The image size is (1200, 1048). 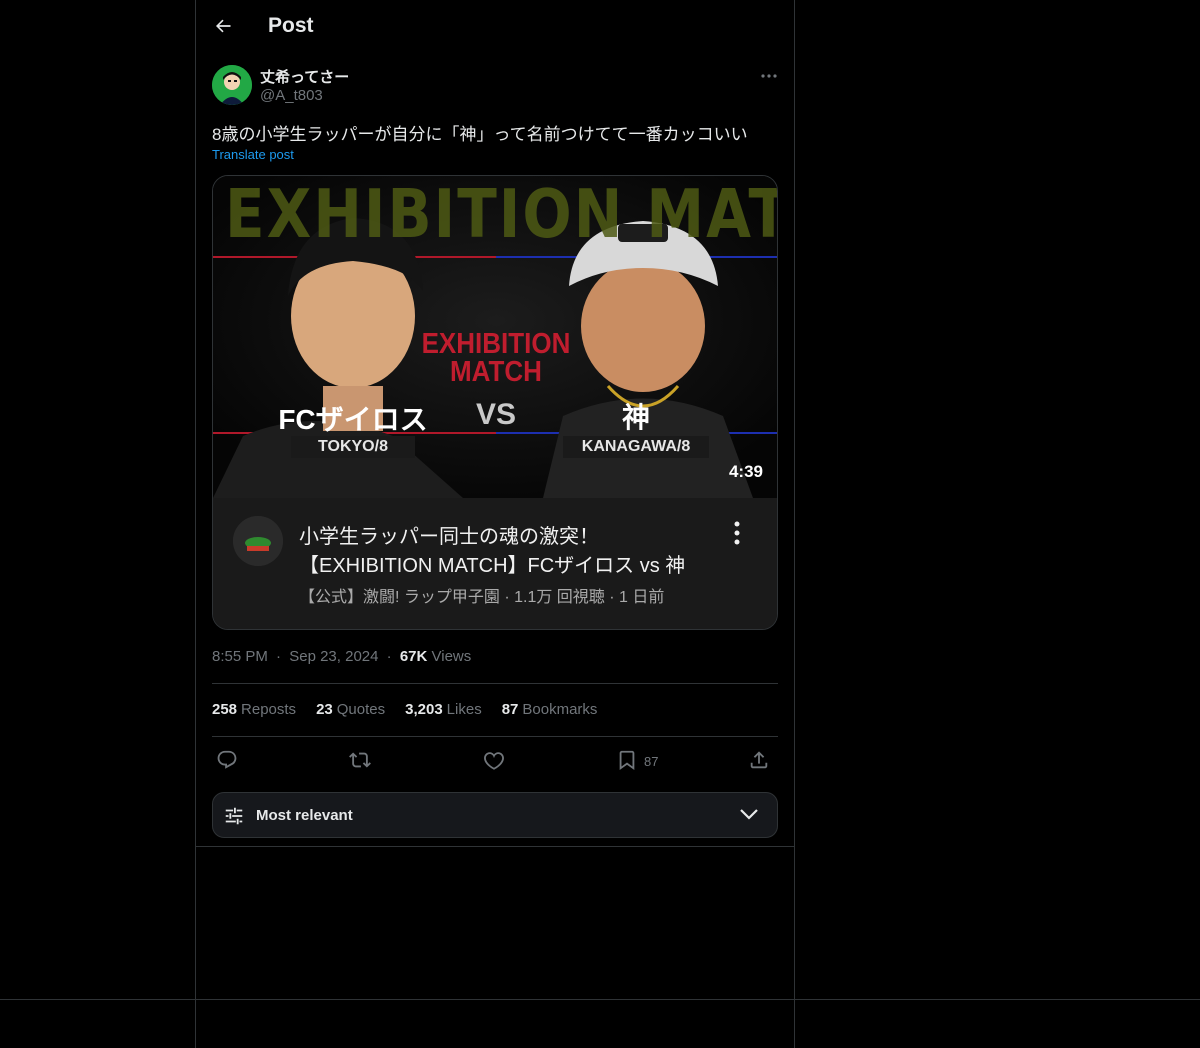 I want to click on translate-post-link: Translate post, so click(x=253, y=154).